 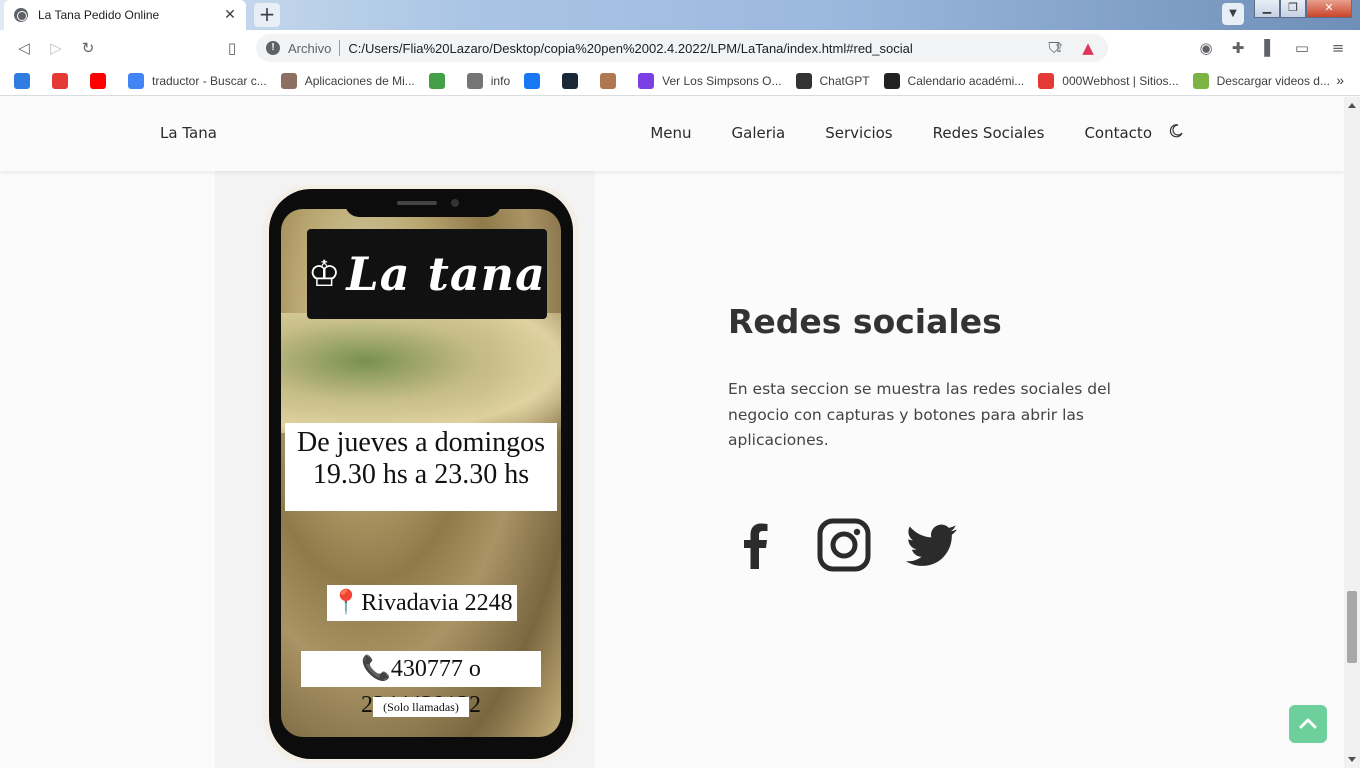 What do you see at coordinates (421, 707) in the screenshot?
I see `poster-note: (Solo llamadas)` at bounding box center [421, 707].